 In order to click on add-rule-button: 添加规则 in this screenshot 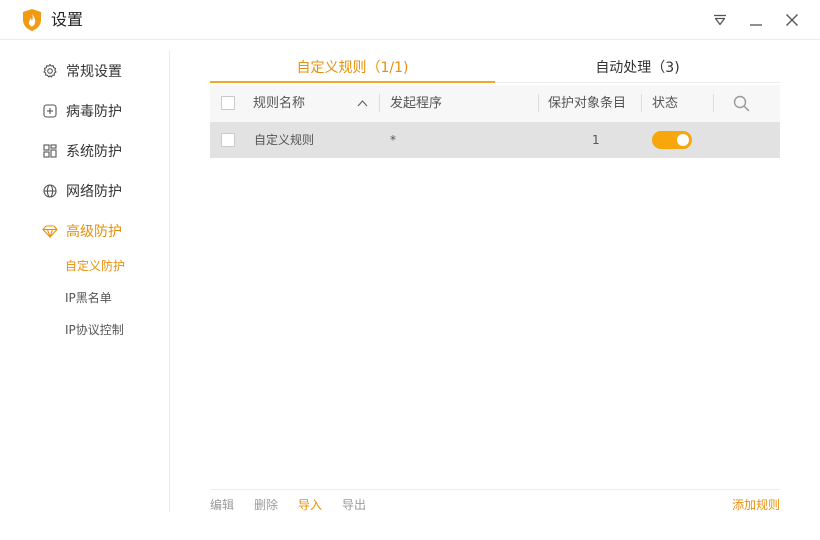, I will do `click(756, 505)`.